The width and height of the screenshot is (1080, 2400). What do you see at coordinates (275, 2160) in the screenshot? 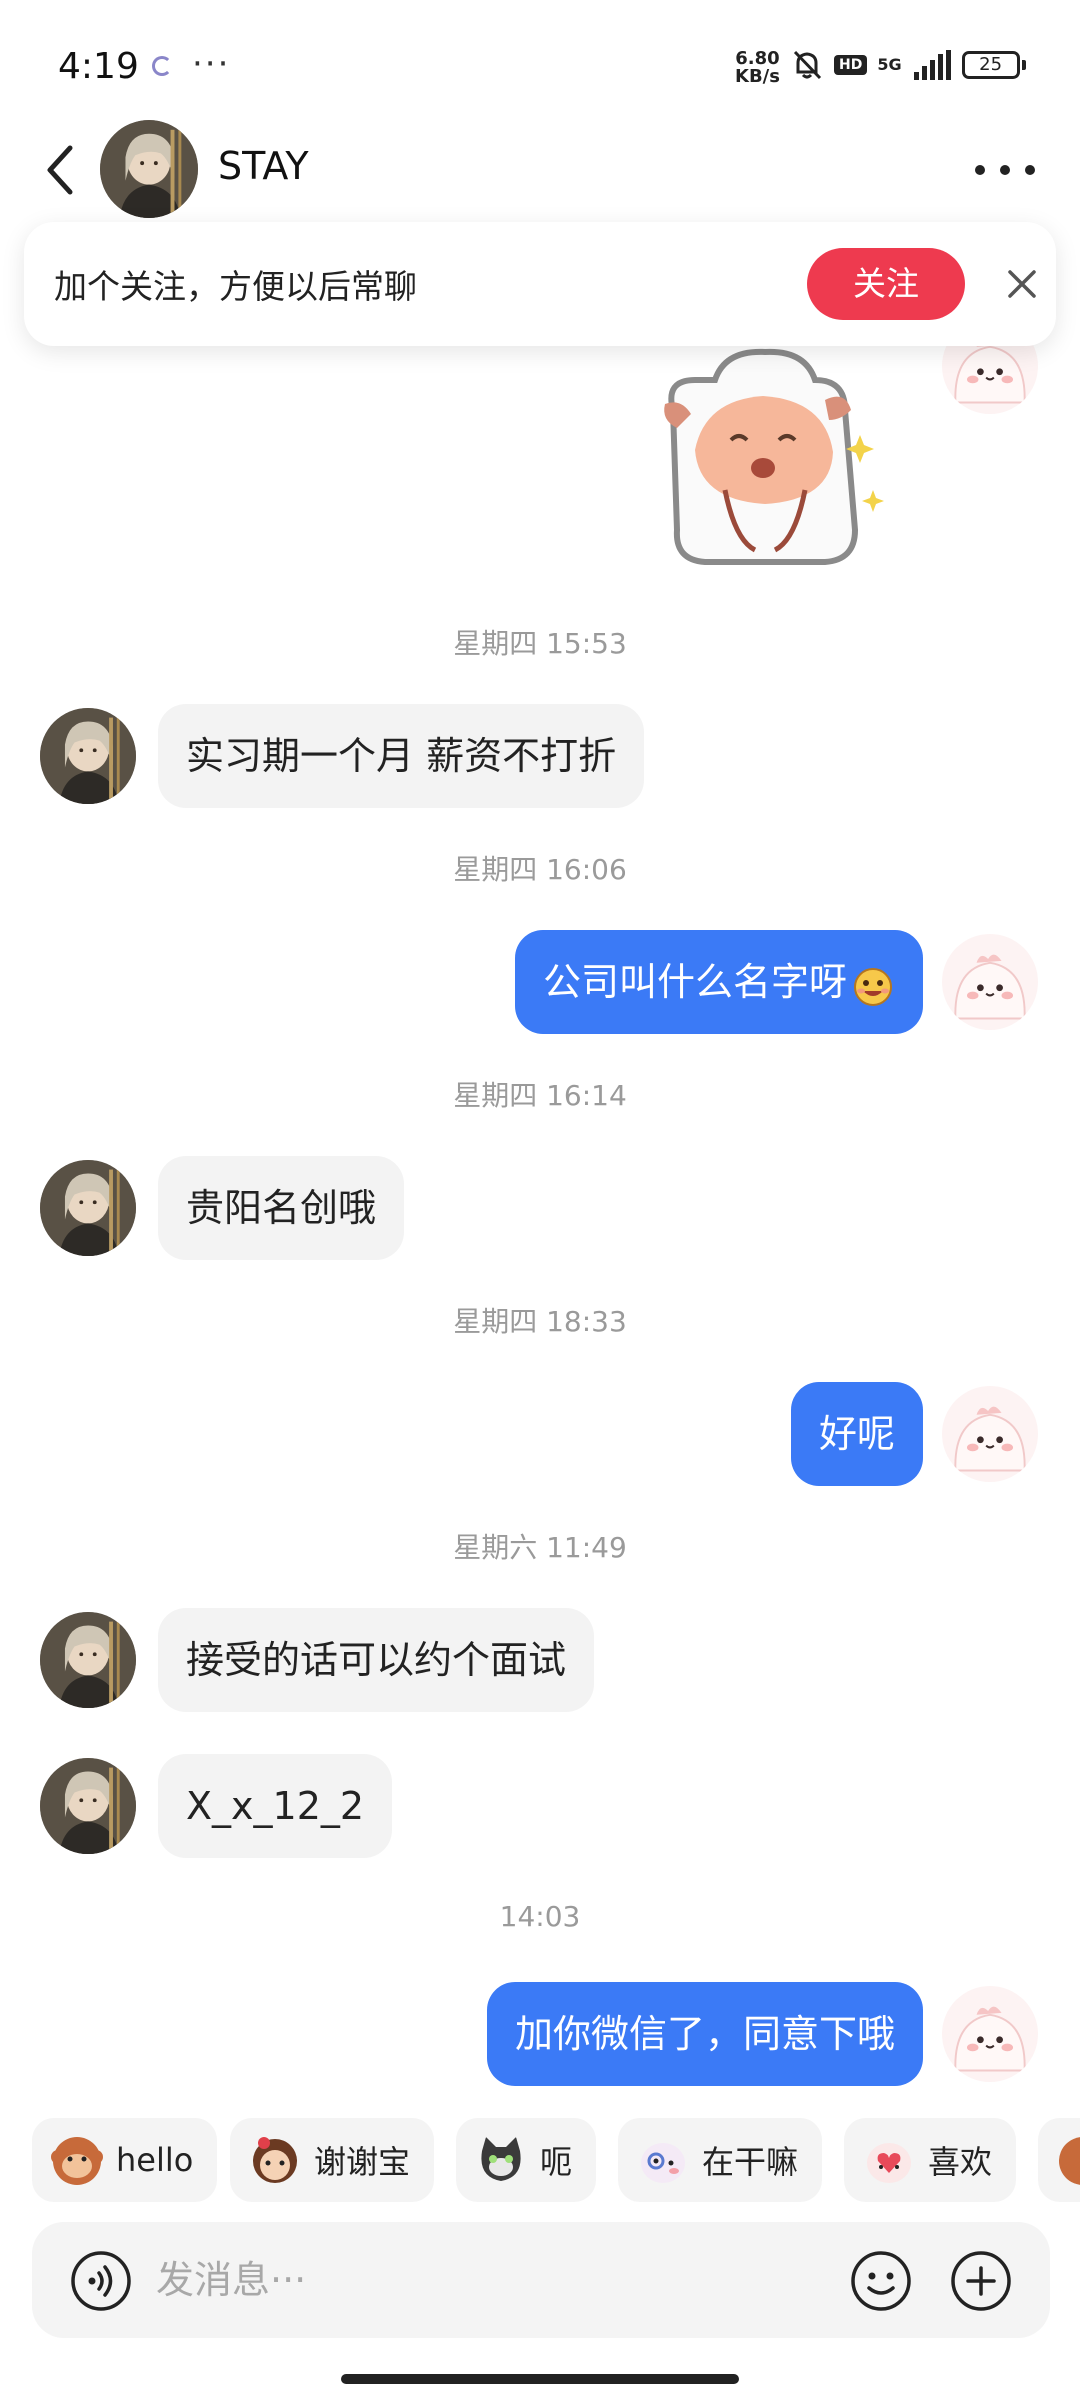
I see `girl-sticker-icon` at bounding box center [275, 2160].